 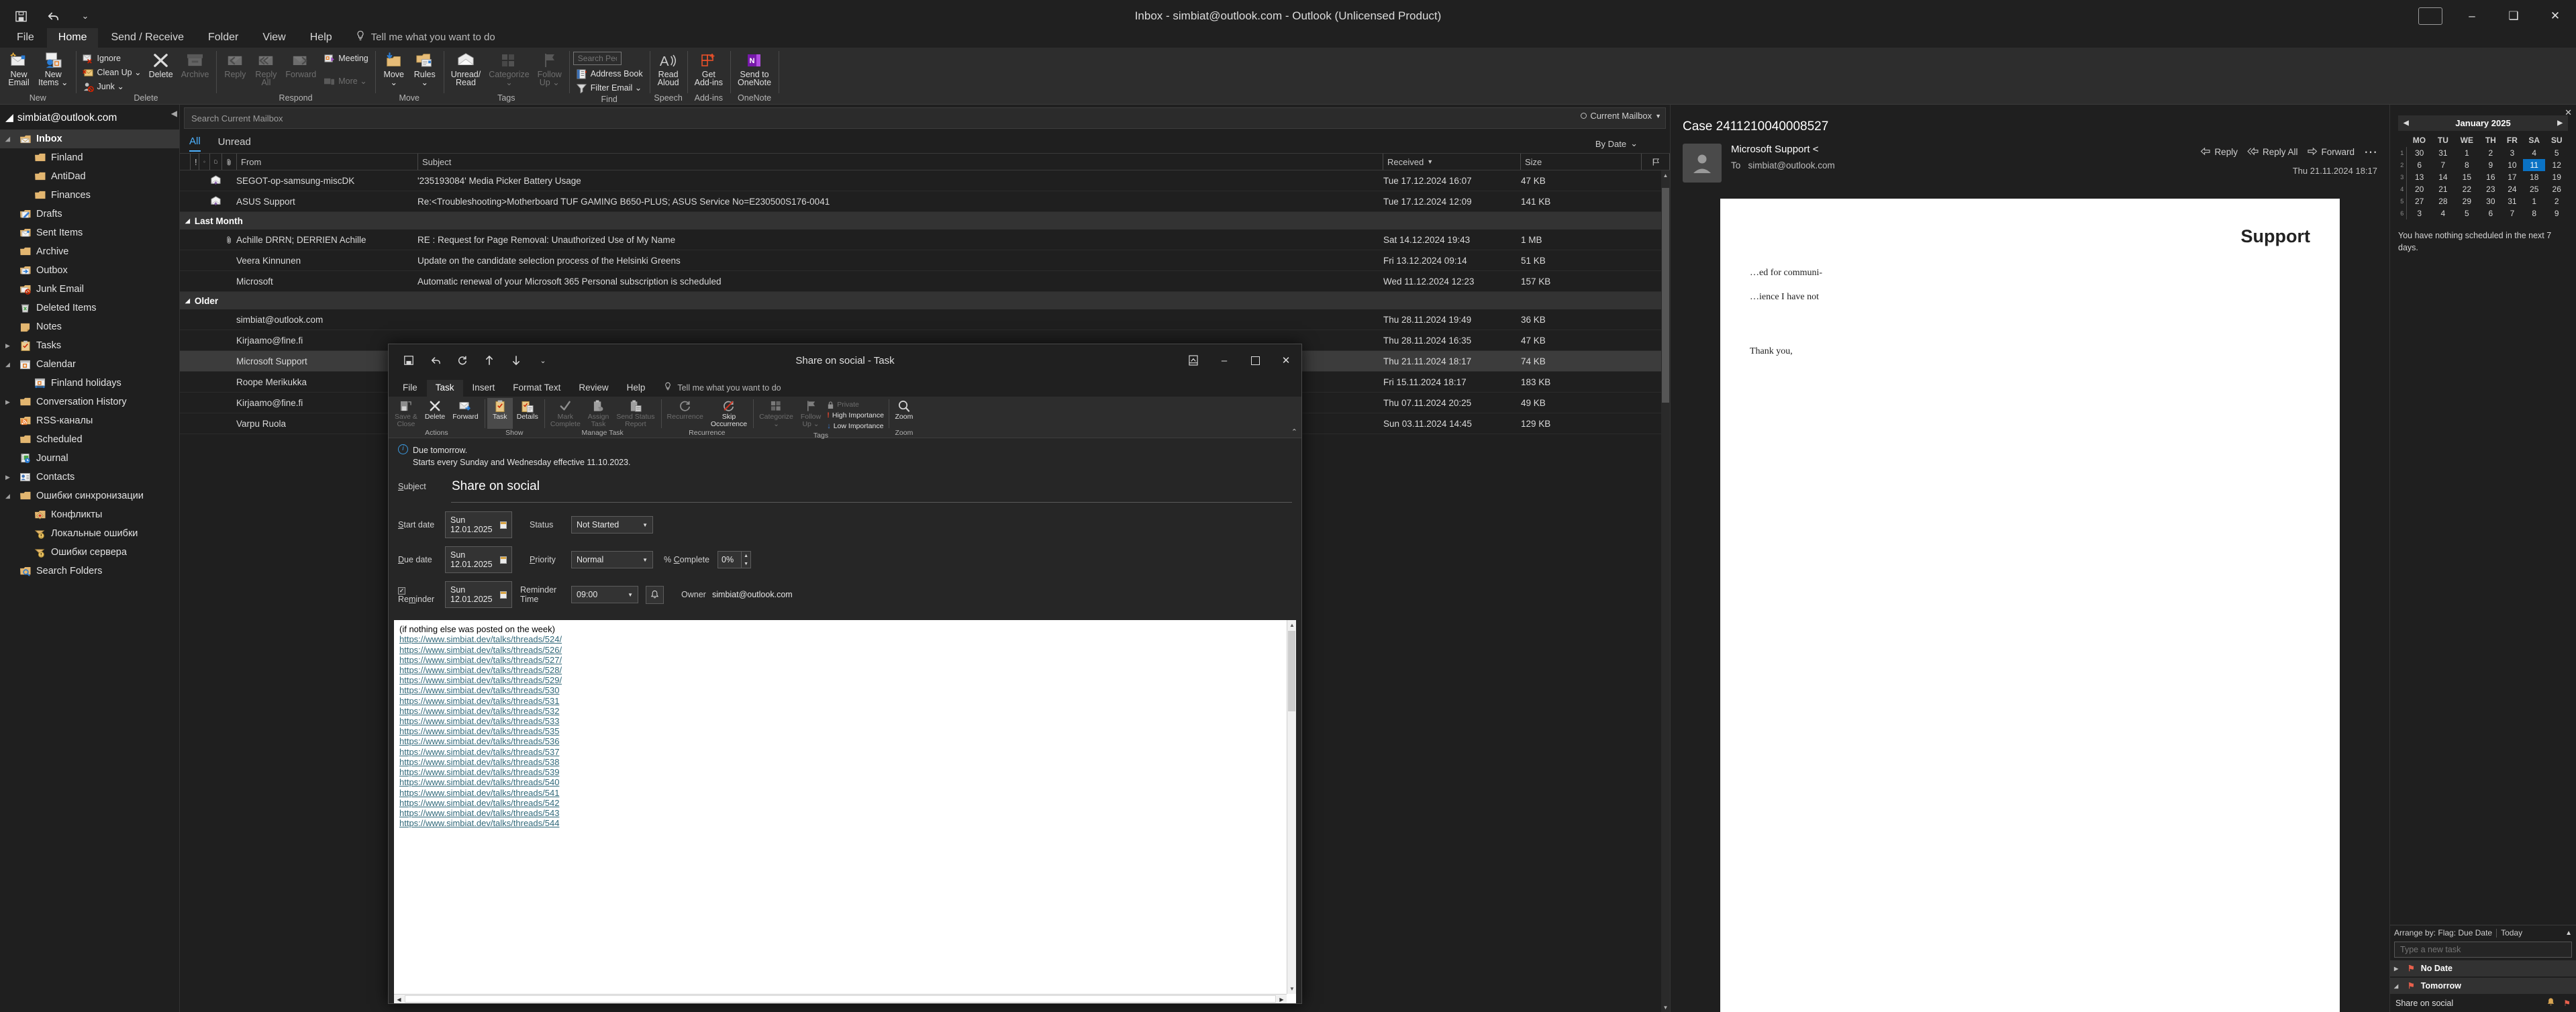 I want to click on task-tab-file: File, so click(x=410, y=388).